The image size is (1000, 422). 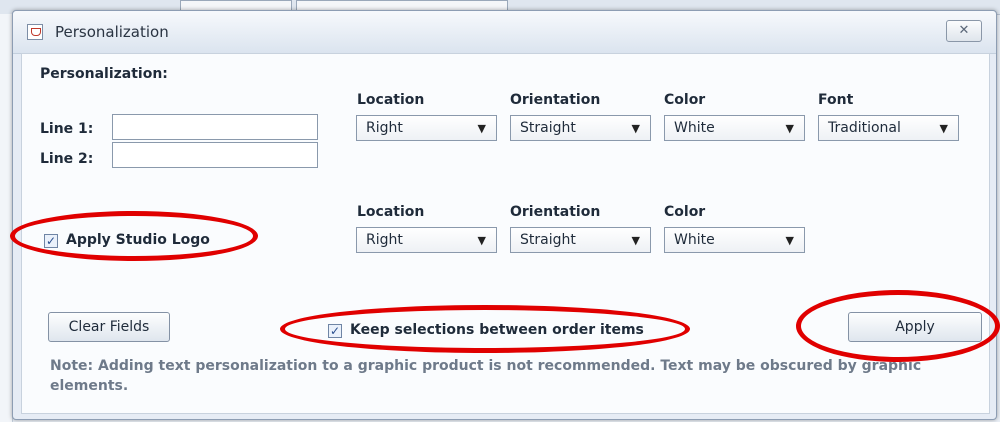 What do you see at coordinates (694, 240) in the screenshot?
I see `logo-color-value: White` at bounding box center [694, 240].